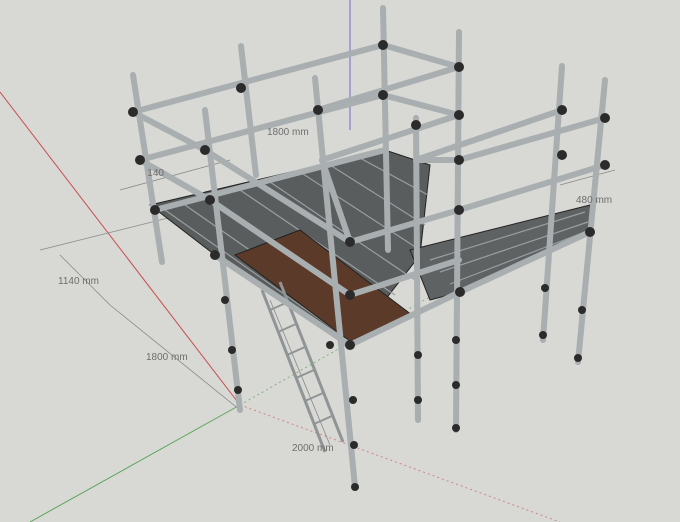 This screenshot has width=680, height=522. I want to click on green-axis, so click(135, 463).